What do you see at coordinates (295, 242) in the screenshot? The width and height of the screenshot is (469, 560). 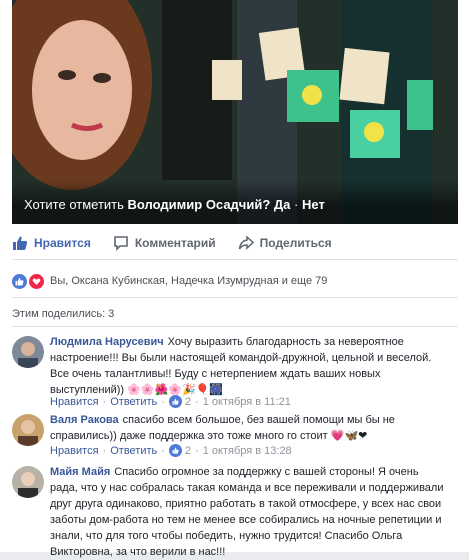 I see `share-button-label: Поделиться` at bounding box center [295, 242].